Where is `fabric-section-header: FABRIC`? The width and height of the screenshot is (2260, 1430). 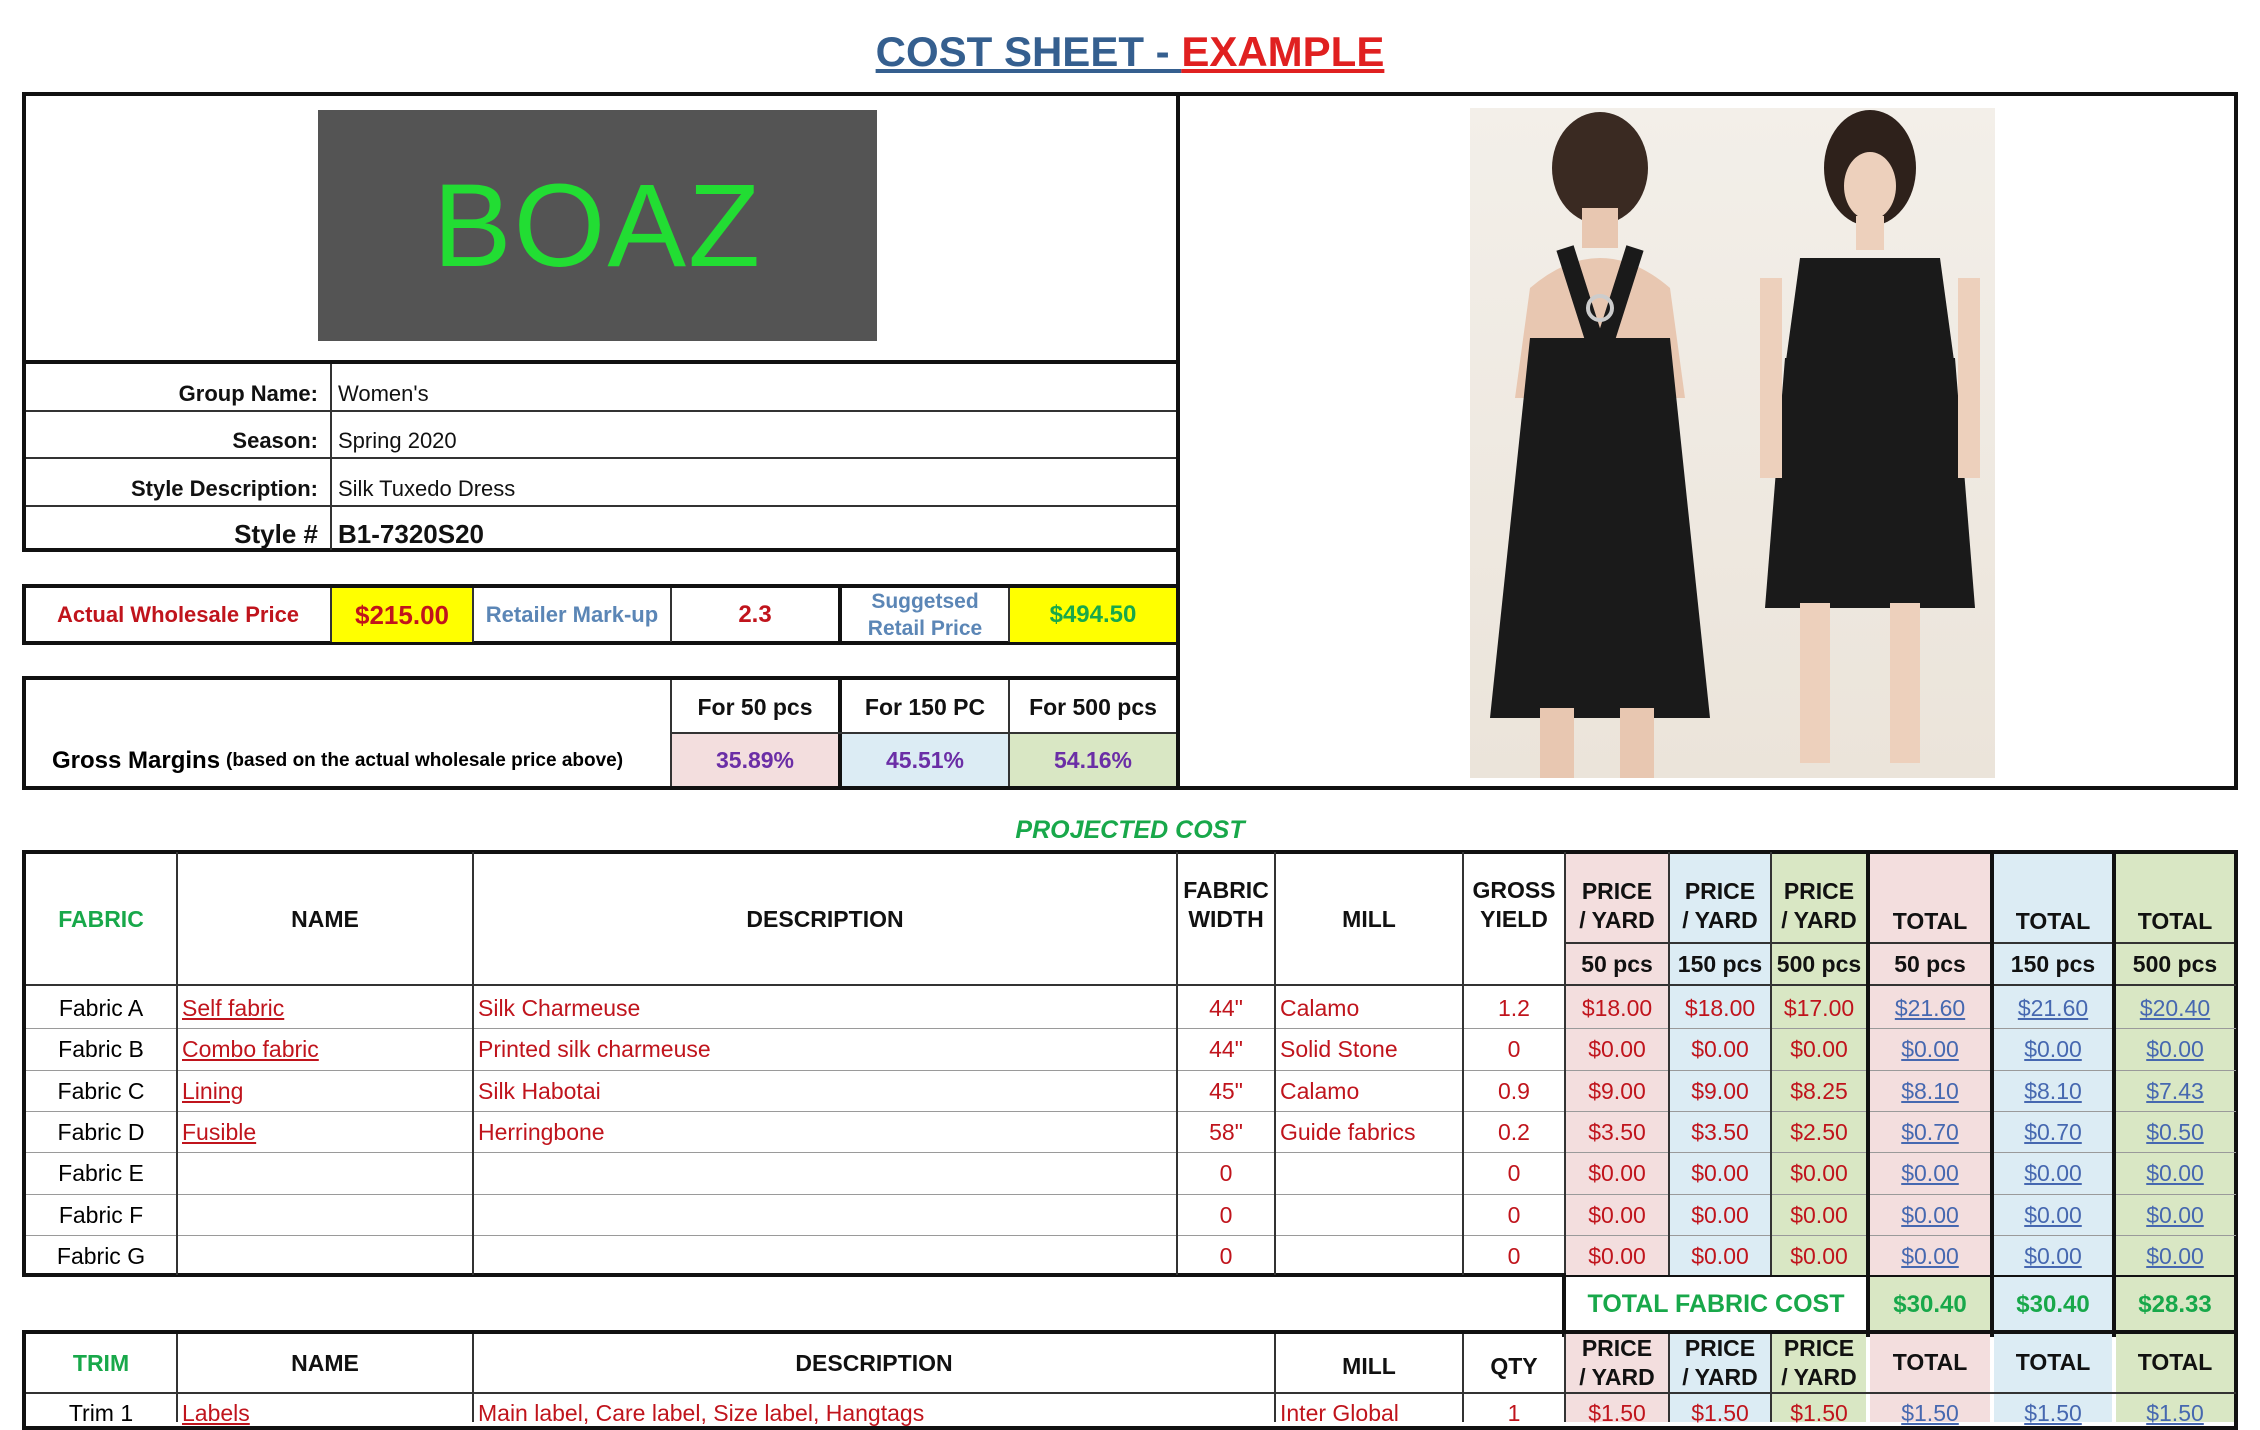 fabric-section-header: FABRIC is located at coordinates (101, 918).